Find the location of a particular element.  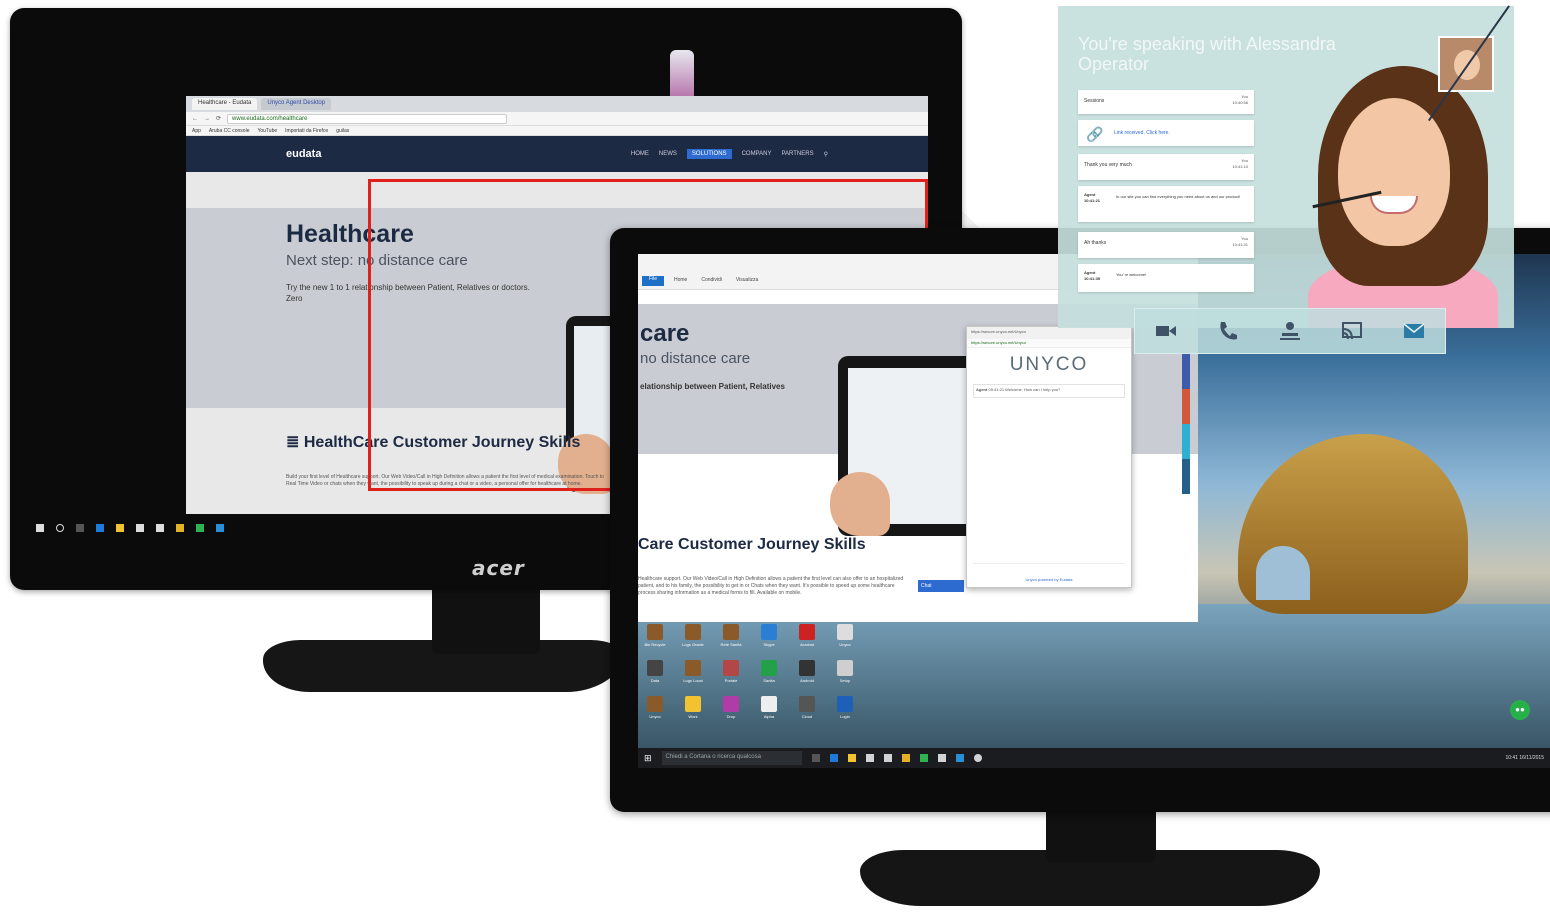

hand-image is located at coordinates (860, 504).